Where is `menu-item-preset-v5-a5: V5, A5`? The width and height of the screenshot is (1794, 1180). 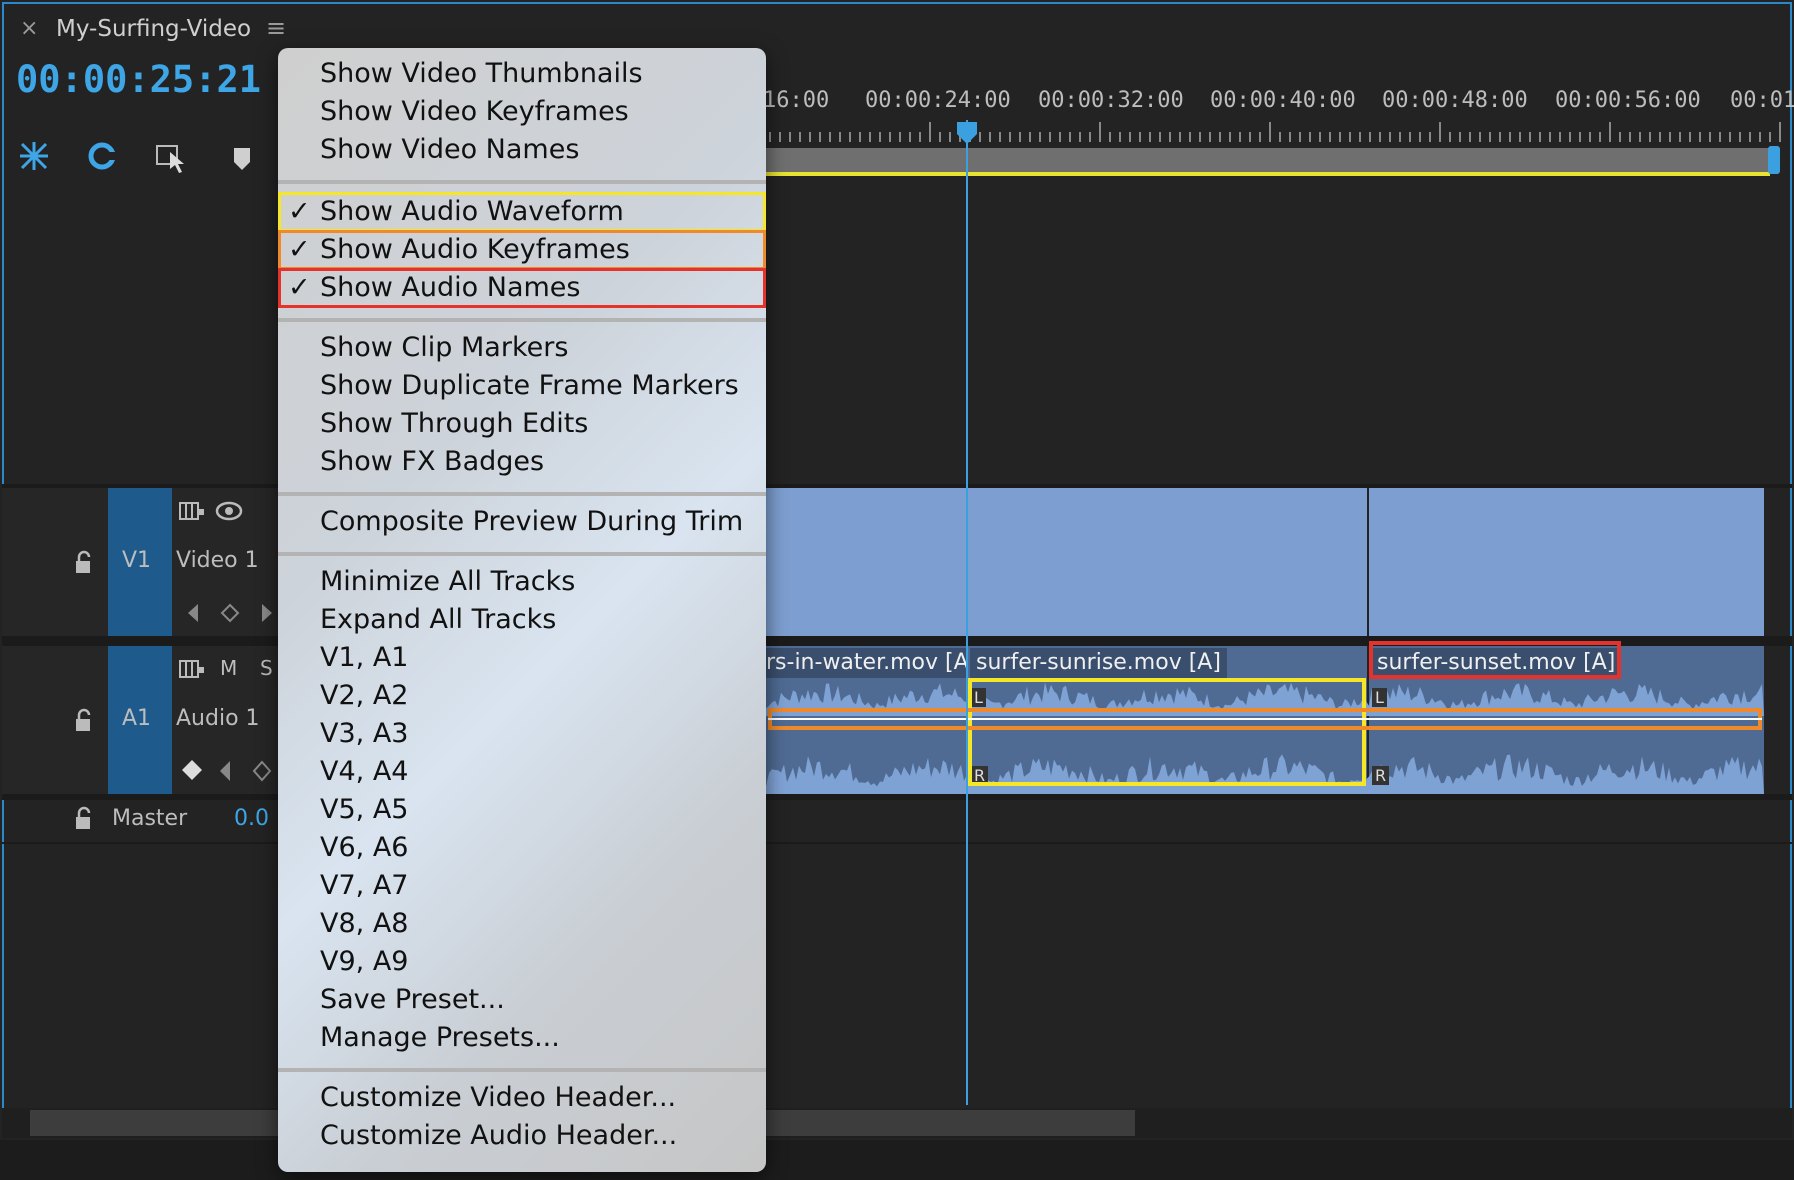
menu-item-preset-v5-a5: V5, A5 is located at coordinates (364, 809).